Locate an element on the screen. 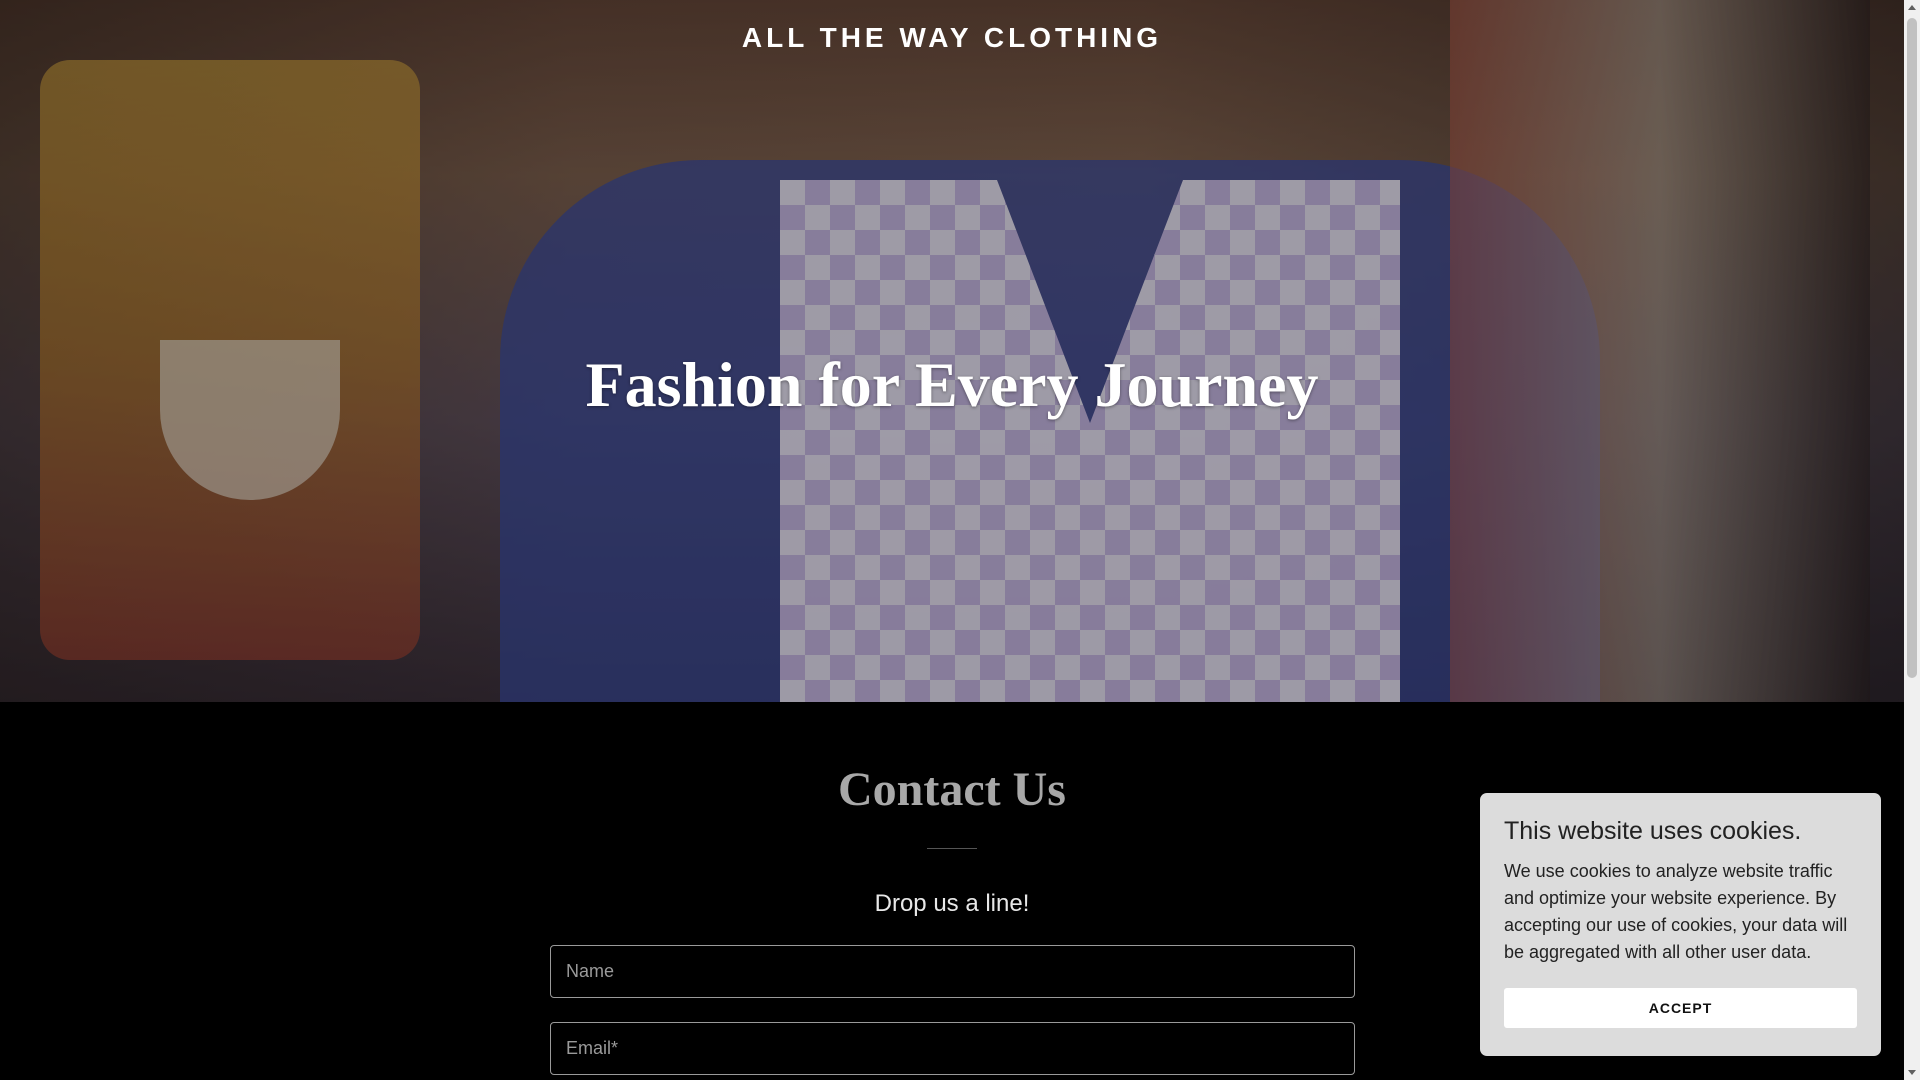 The width and height of the screenshot is (1920, 1080). name-field is located at coordinates (952, 971).